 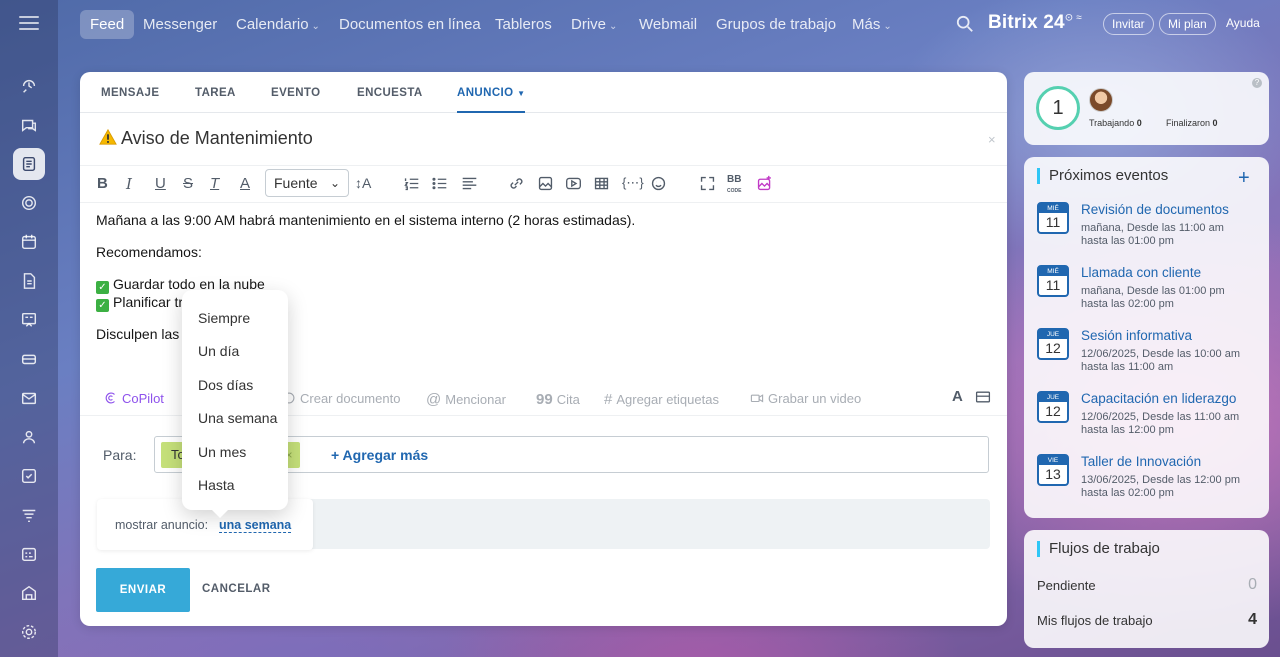 What do you see at coordinates (805, 398) in the screenshot?
I see `record-video-button: Grabar un video` at bounding box center [805, 398].